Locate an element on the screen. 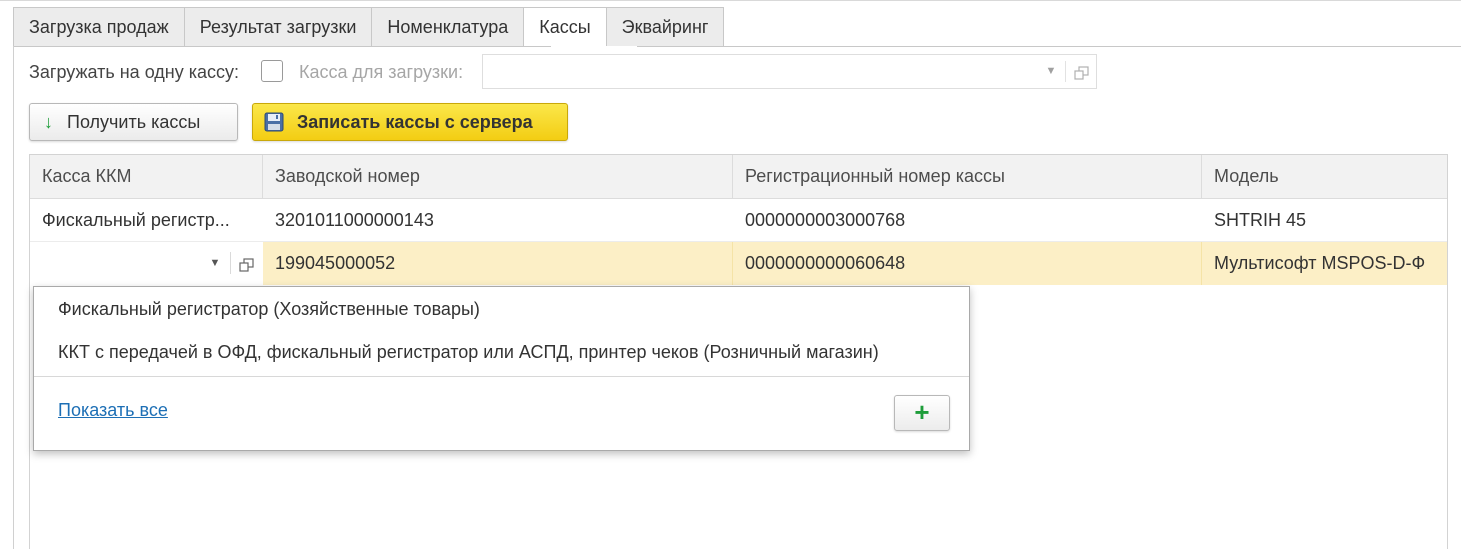 The image size is (1461, 549). get-kassy-label: Получить кассы is located at coordinates (134, 121).